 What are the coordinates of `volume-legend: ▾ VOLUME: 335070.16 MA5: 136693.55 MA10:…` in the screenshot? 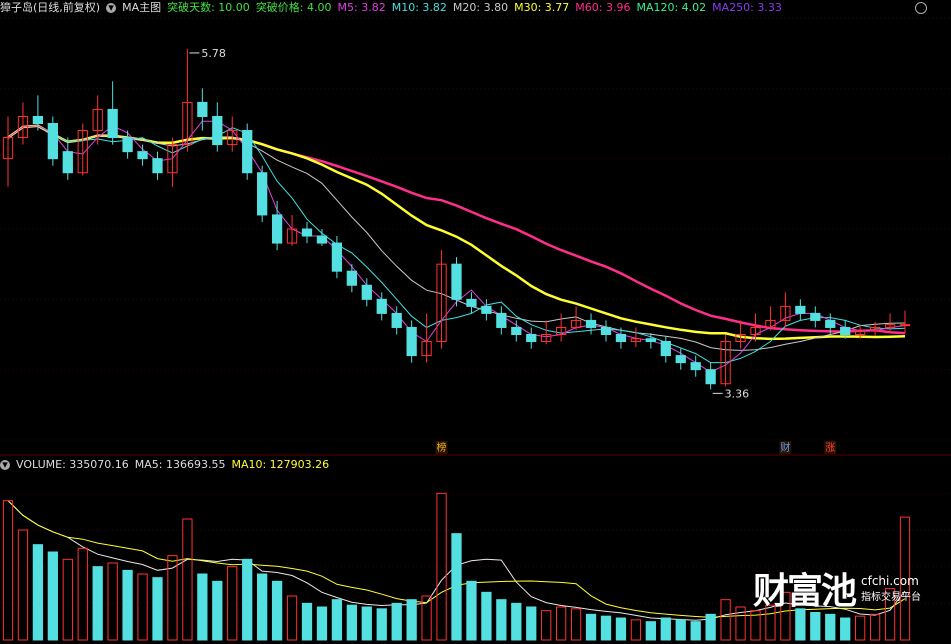 It's located at (164, 465).